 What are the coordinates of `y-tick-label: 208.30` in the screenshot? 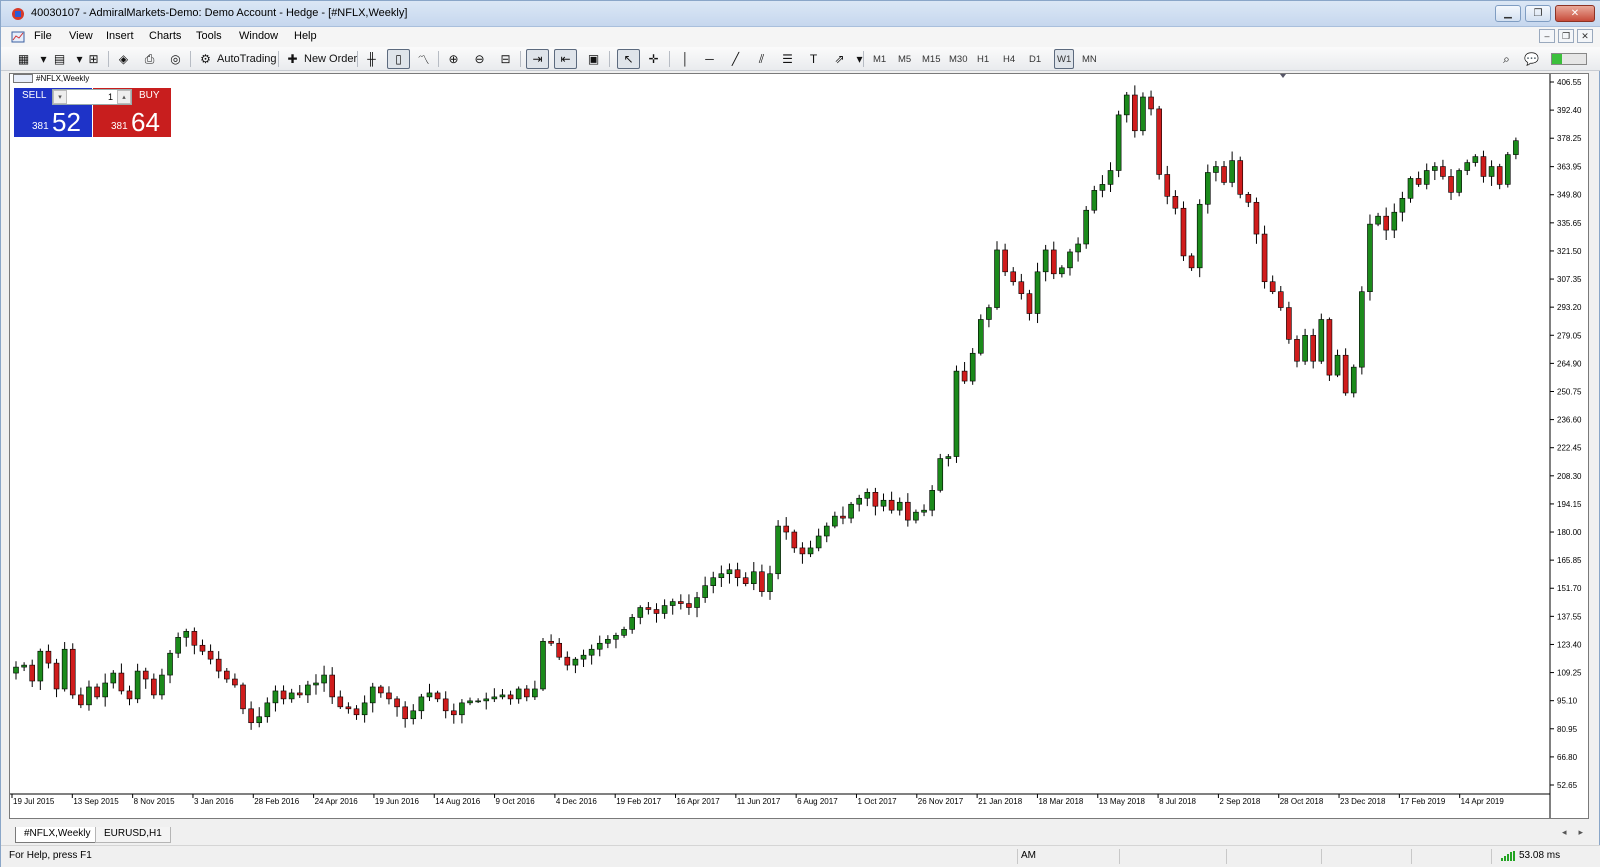 It's located at (1569, 476).